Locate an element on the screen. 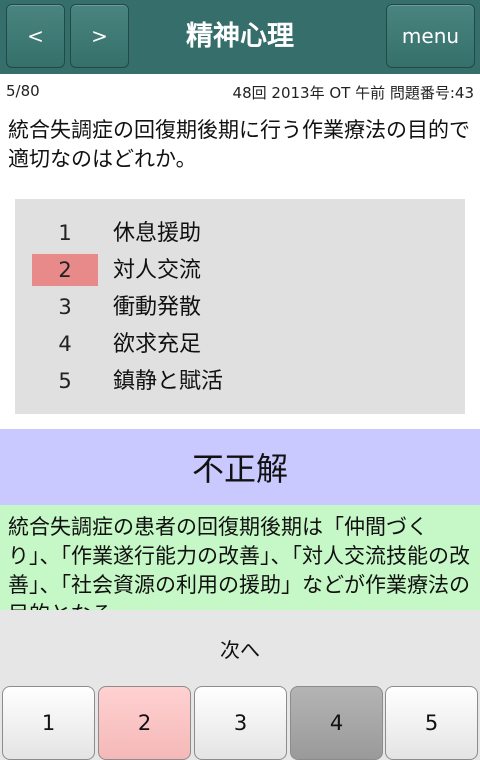 This screenshot has width=480, height=760. choice-number: 5 is located at coordinates (65, 381).